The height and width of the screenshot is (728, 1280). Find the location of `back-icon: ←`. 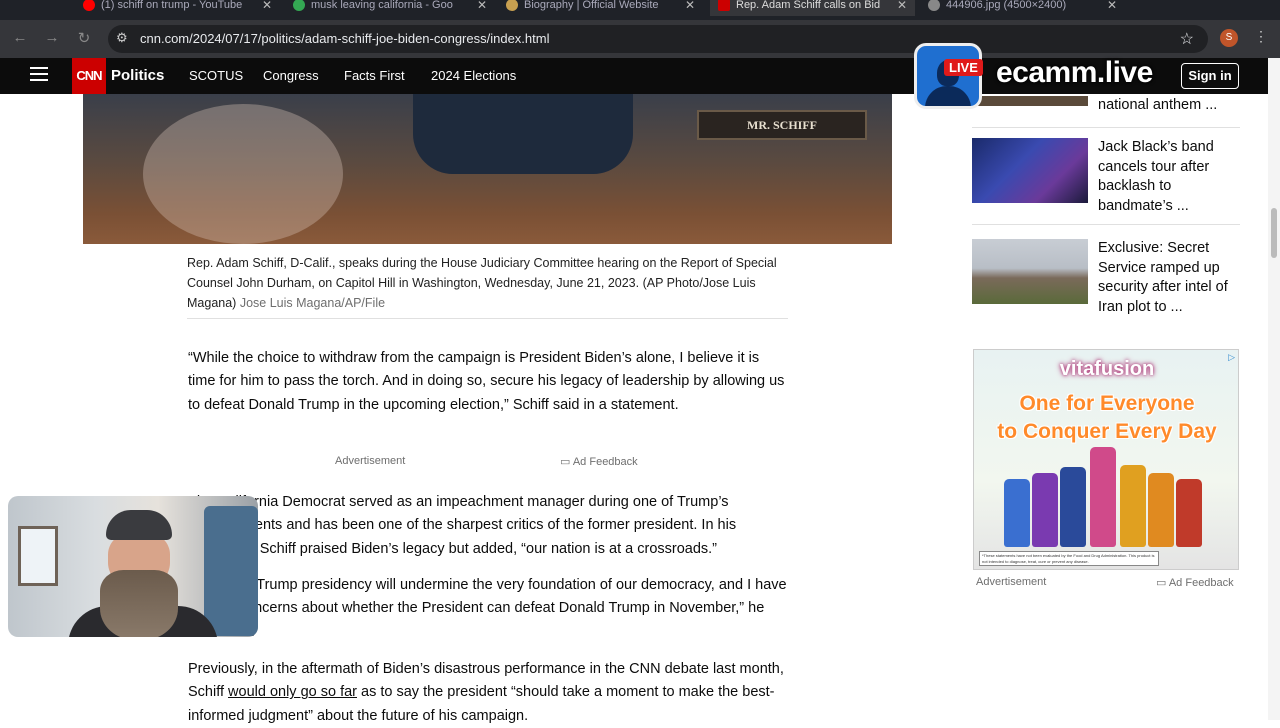

back-icon: ← is located at coordinates (20, 37).